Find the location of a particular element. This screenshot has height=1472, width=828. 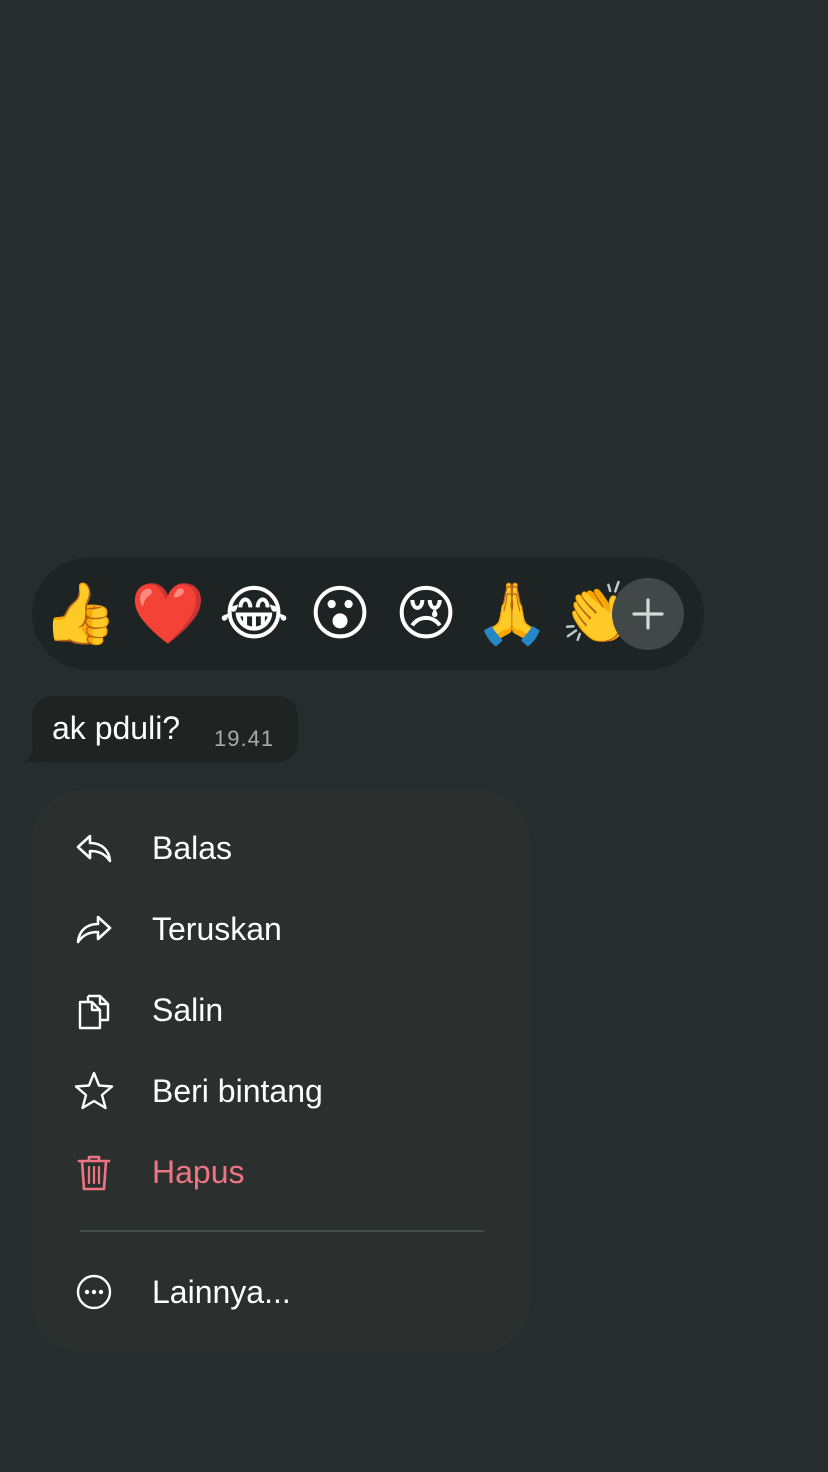

menu-divider is located at coordinates (282, 1231).